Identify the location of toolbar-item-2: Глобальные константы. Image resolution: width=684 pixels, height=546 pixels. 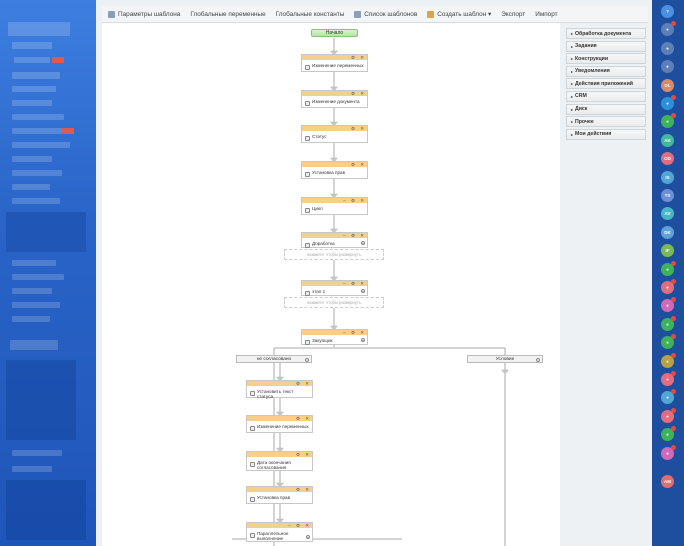
(310, 14).